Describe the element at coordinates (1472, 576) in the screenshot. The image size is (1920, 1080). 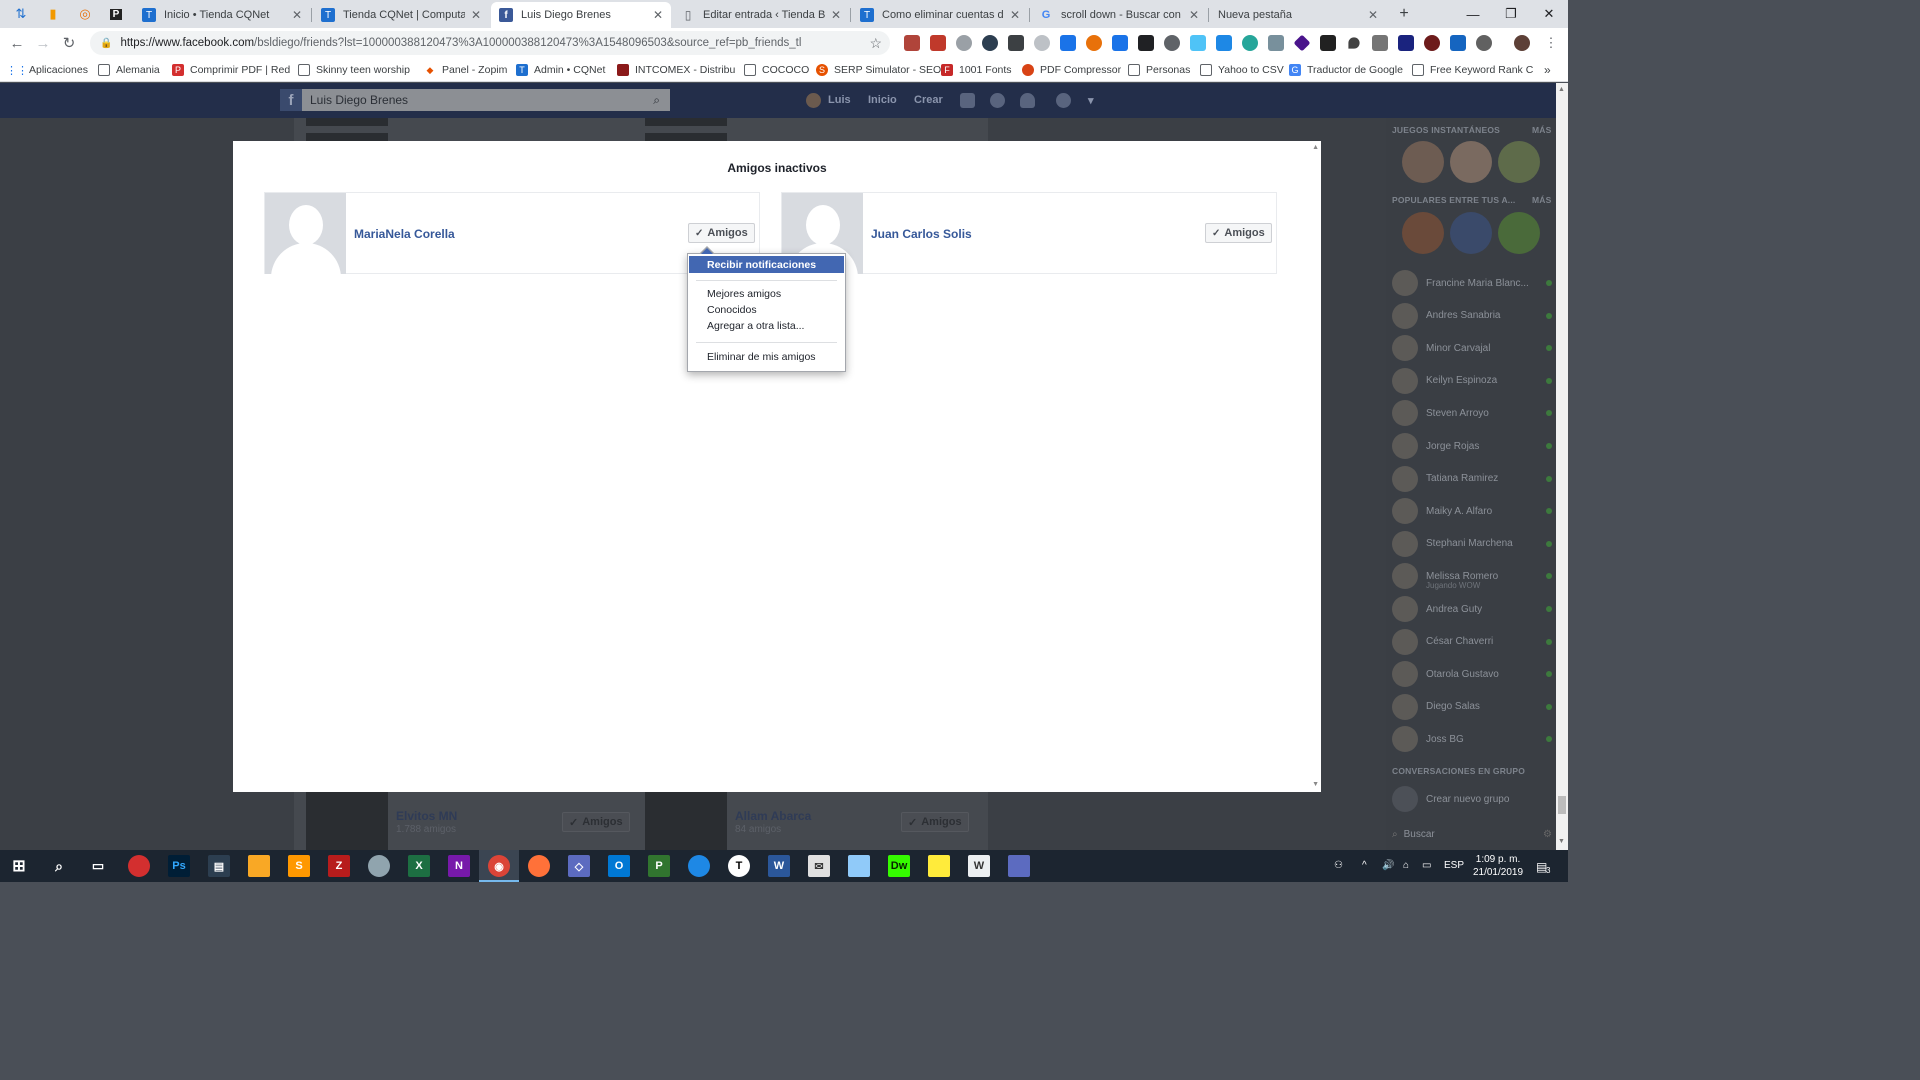
I see `chat-contact: Melissa Romero Jugando WOW` at that location.